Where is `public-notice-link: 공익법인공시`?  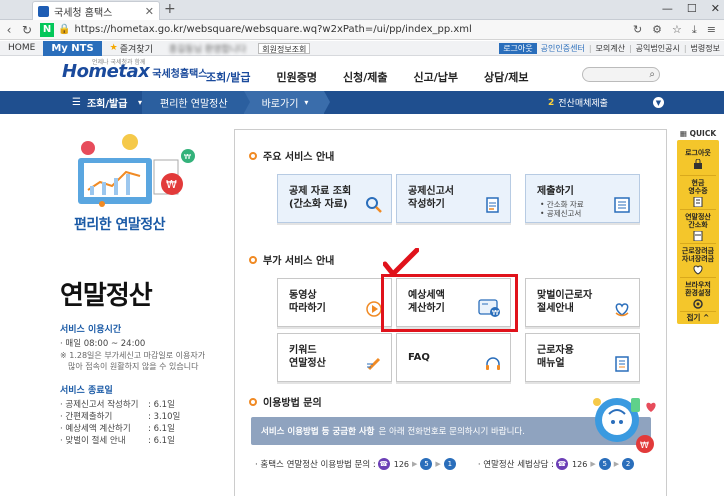 public-notice-link: 공익법인공시 is located at coordinates (658, 48).